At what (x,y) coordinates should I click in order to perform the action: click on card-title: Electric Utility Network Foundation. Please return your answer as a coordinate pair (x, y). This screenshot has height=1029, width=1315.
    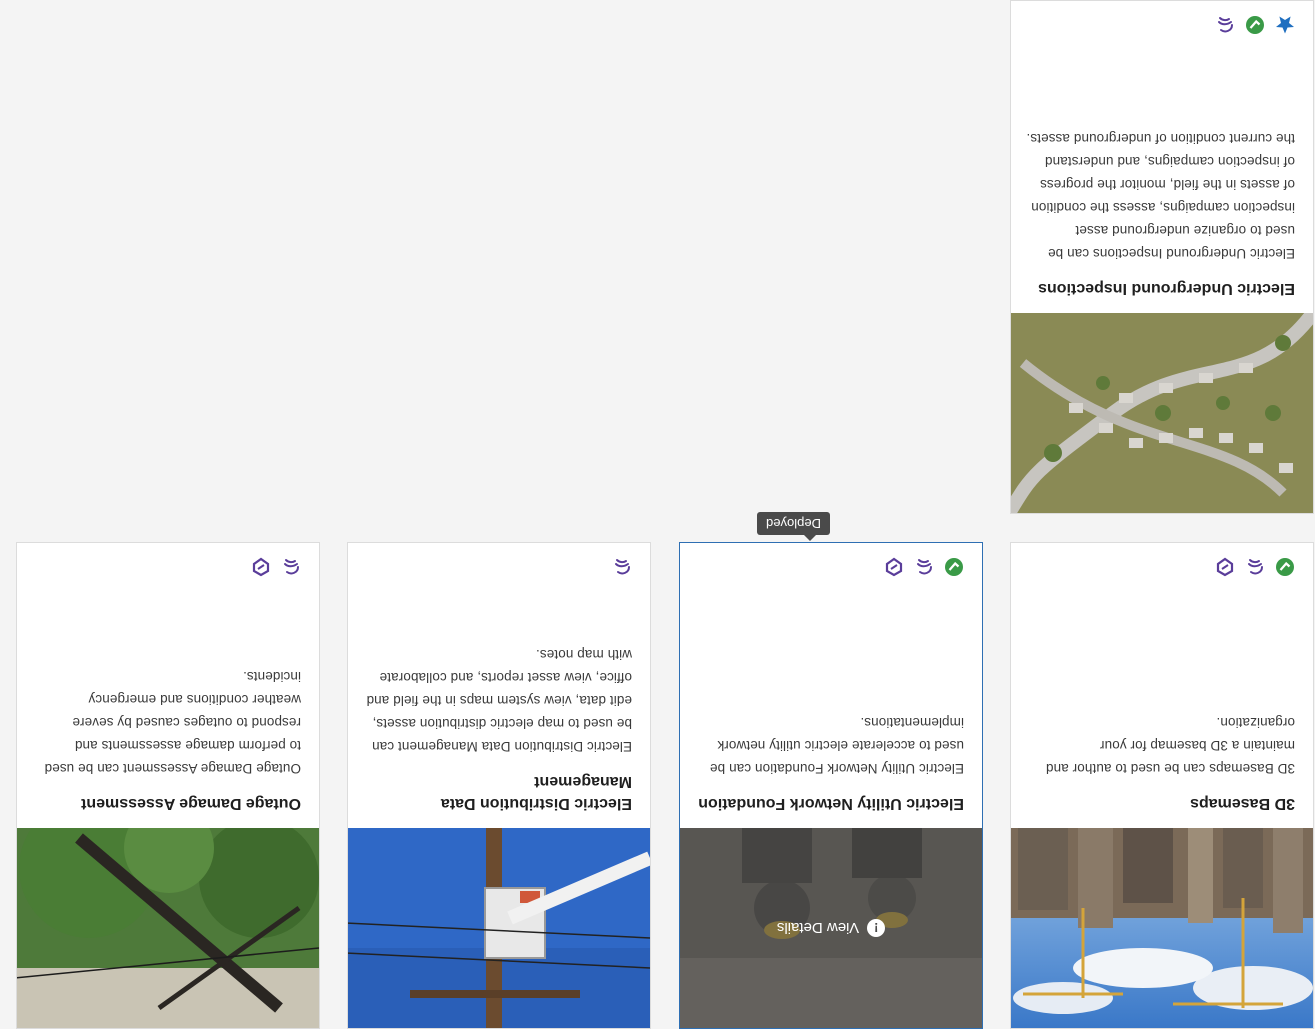
    Looking at the image, I should click on (829, 803).